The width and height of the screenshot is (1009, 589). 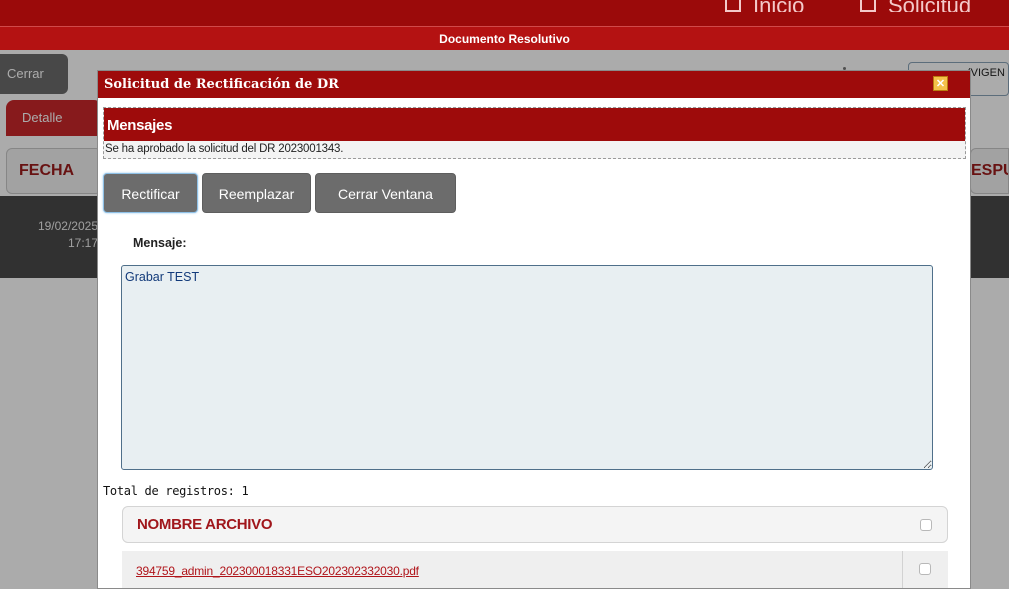 I want to click on home-icon, so click(x=733, y=6).